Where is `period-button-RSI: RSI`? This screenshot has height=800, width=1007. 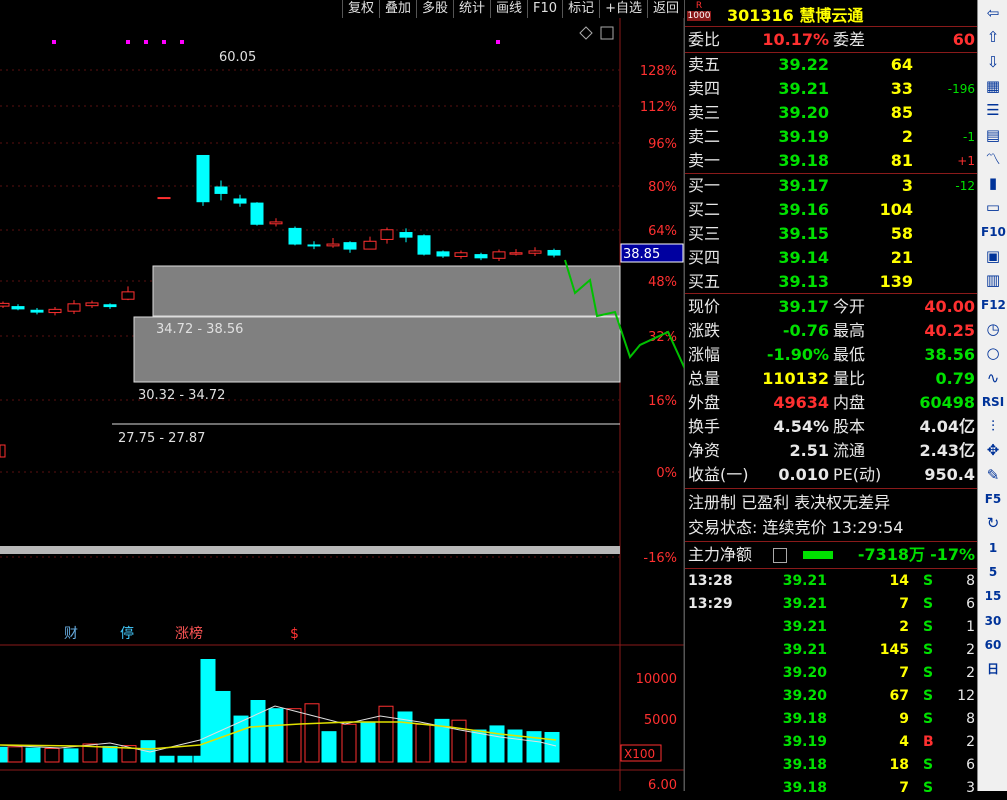
period-button-RSI: RSI is located at coordinates (993, 402).